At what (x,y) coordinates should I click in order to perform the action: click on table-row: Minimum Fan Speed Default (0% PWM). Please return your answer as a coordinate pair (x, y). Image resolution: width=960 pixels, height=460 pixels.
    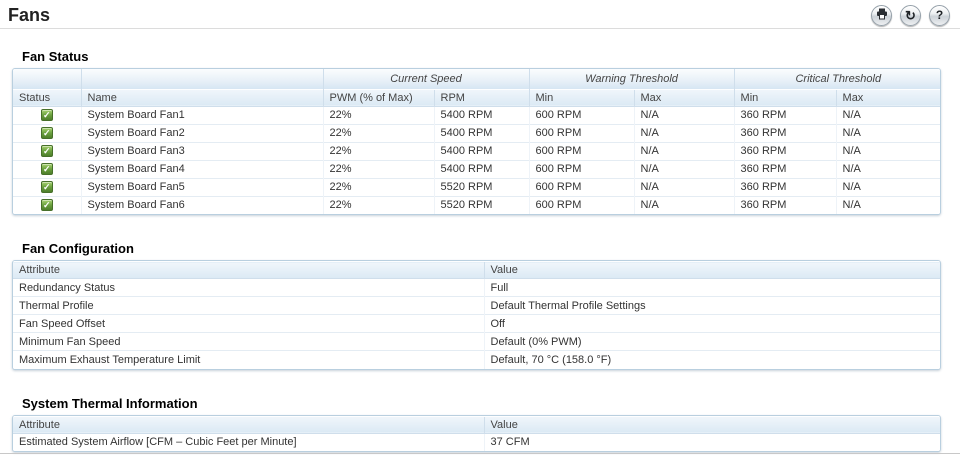
    Looking at the image, I should click on (476, 341).